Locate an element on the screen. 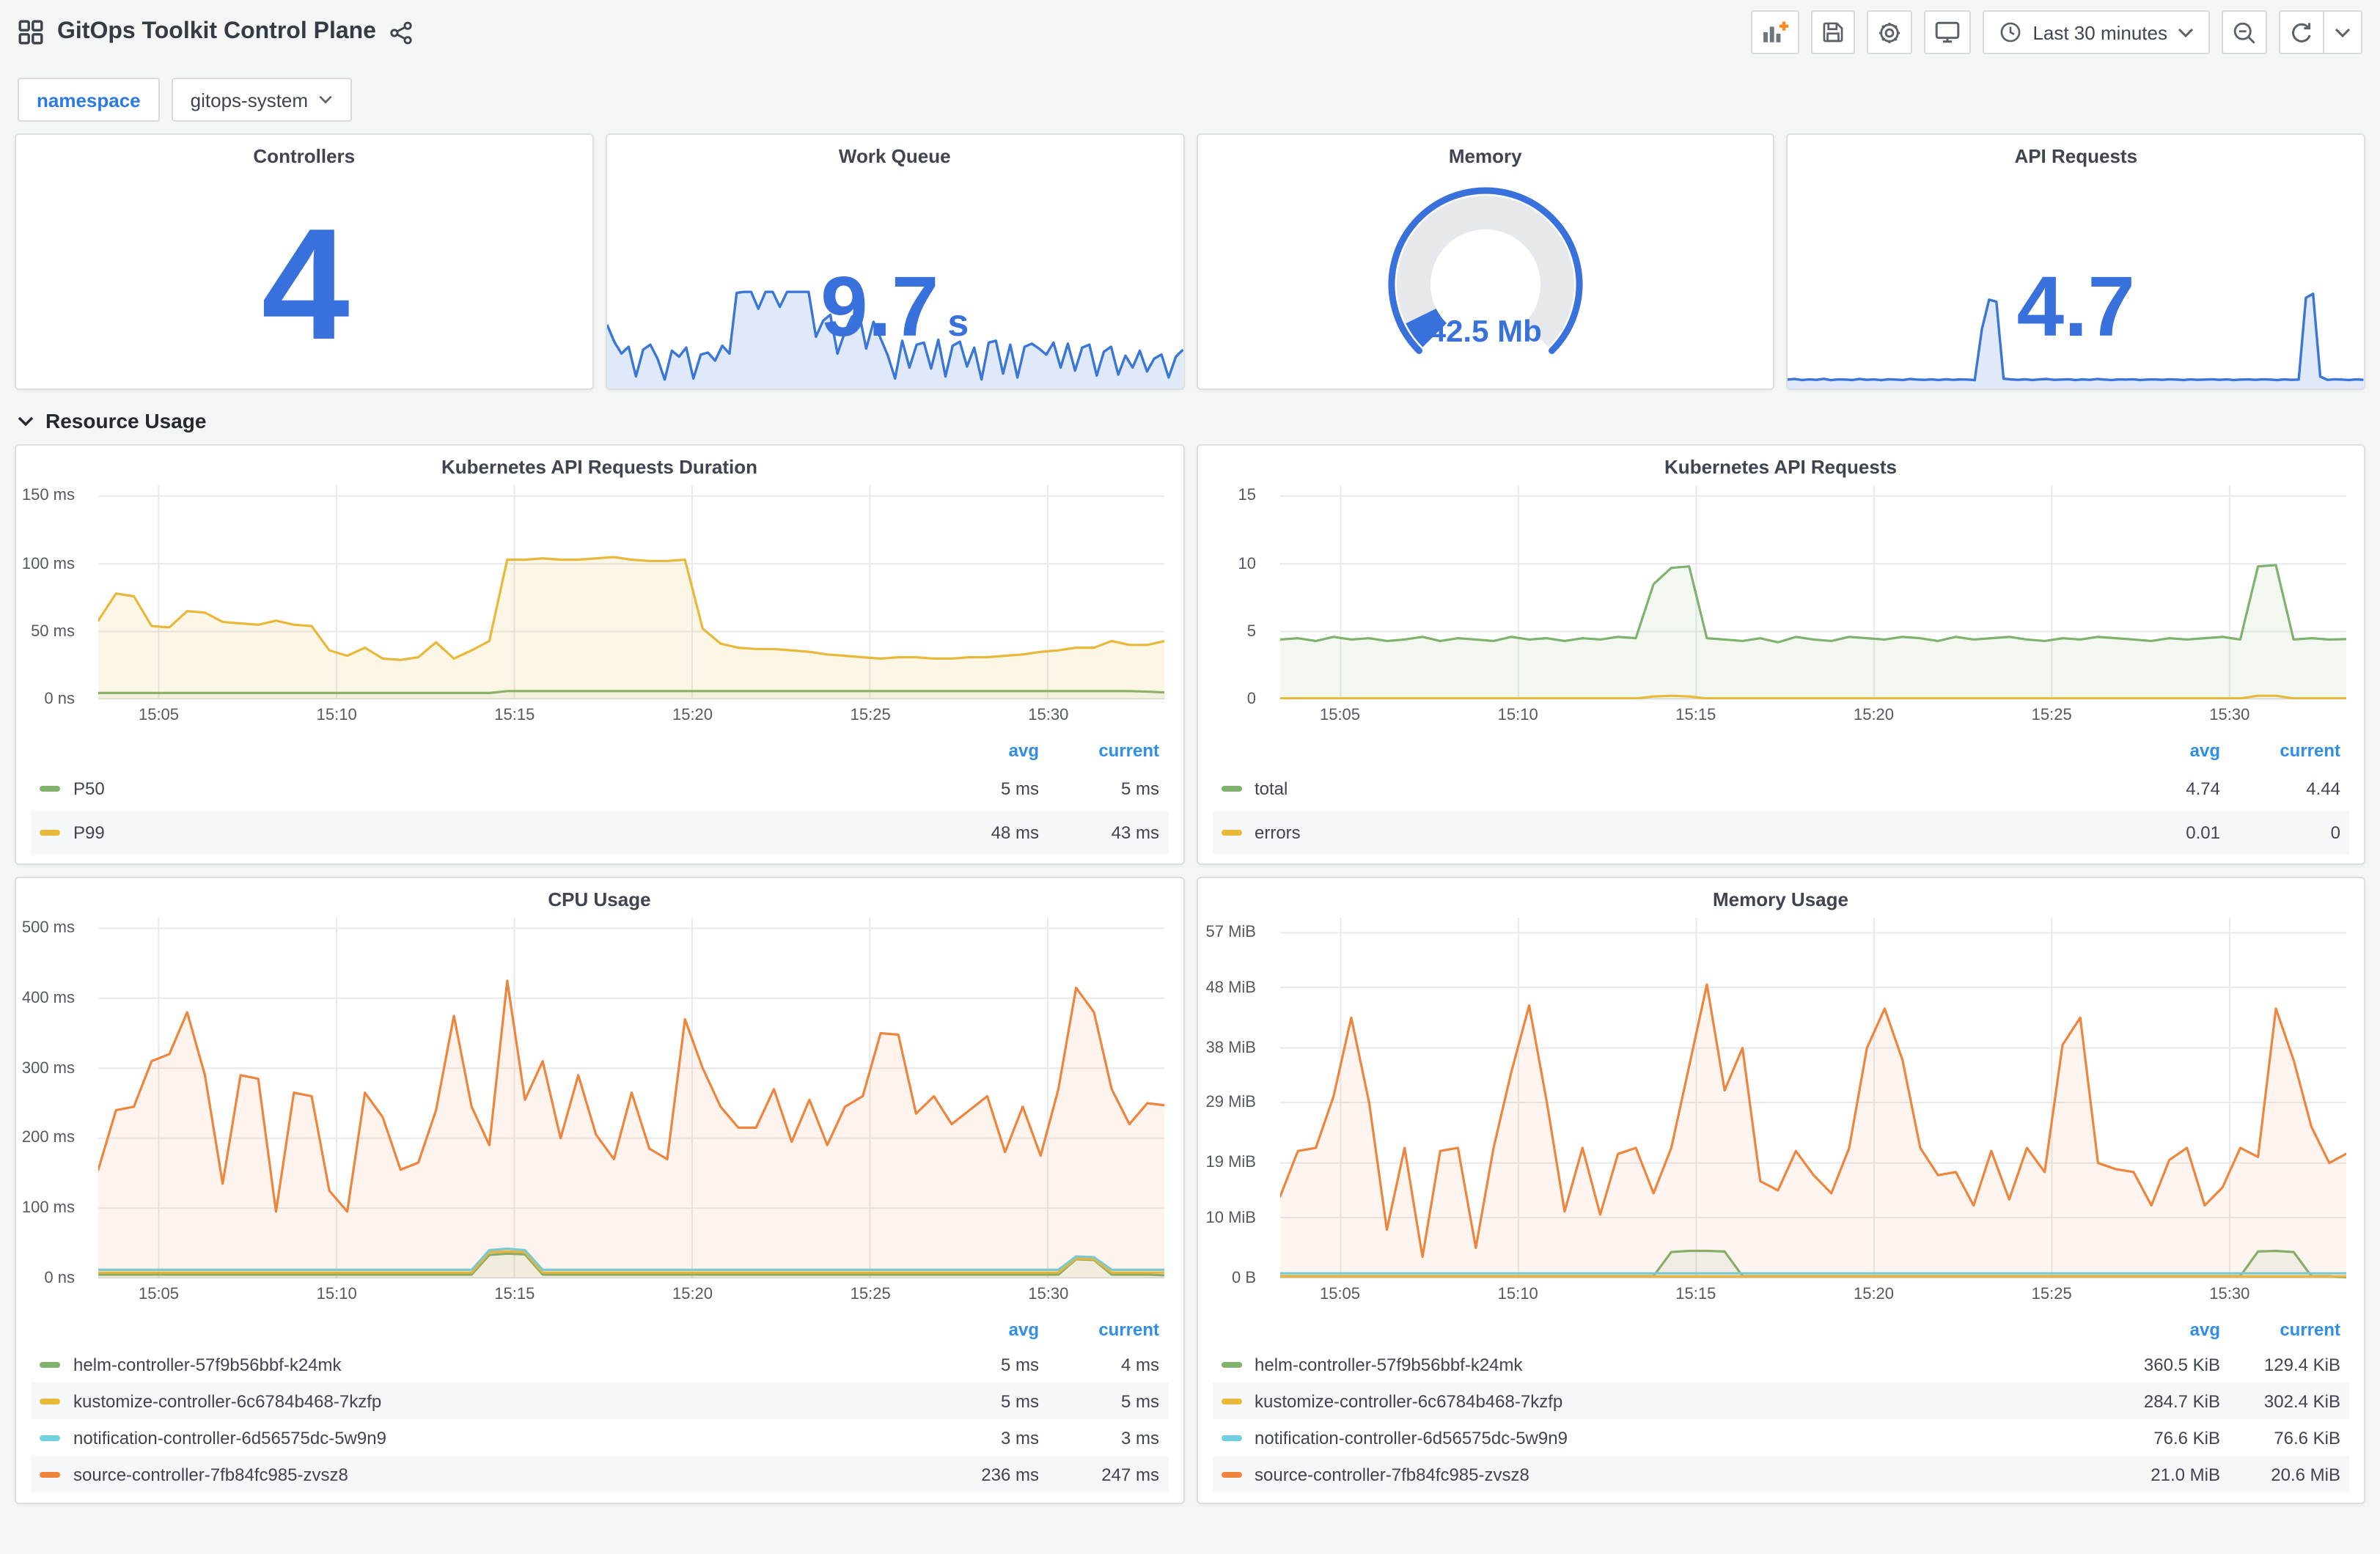  toolbar: Last 30 minutes is located at coordinates (2050, 32).